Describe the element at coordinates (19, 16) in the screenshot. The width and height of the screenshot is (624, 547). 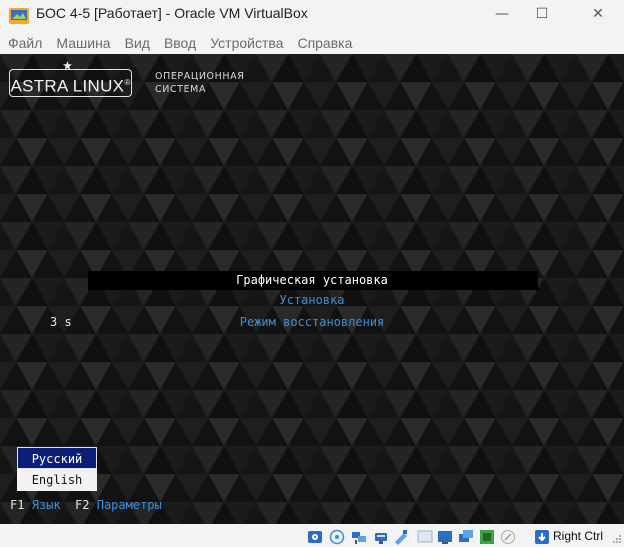
I see `virtualbox-app-icon` at that location.